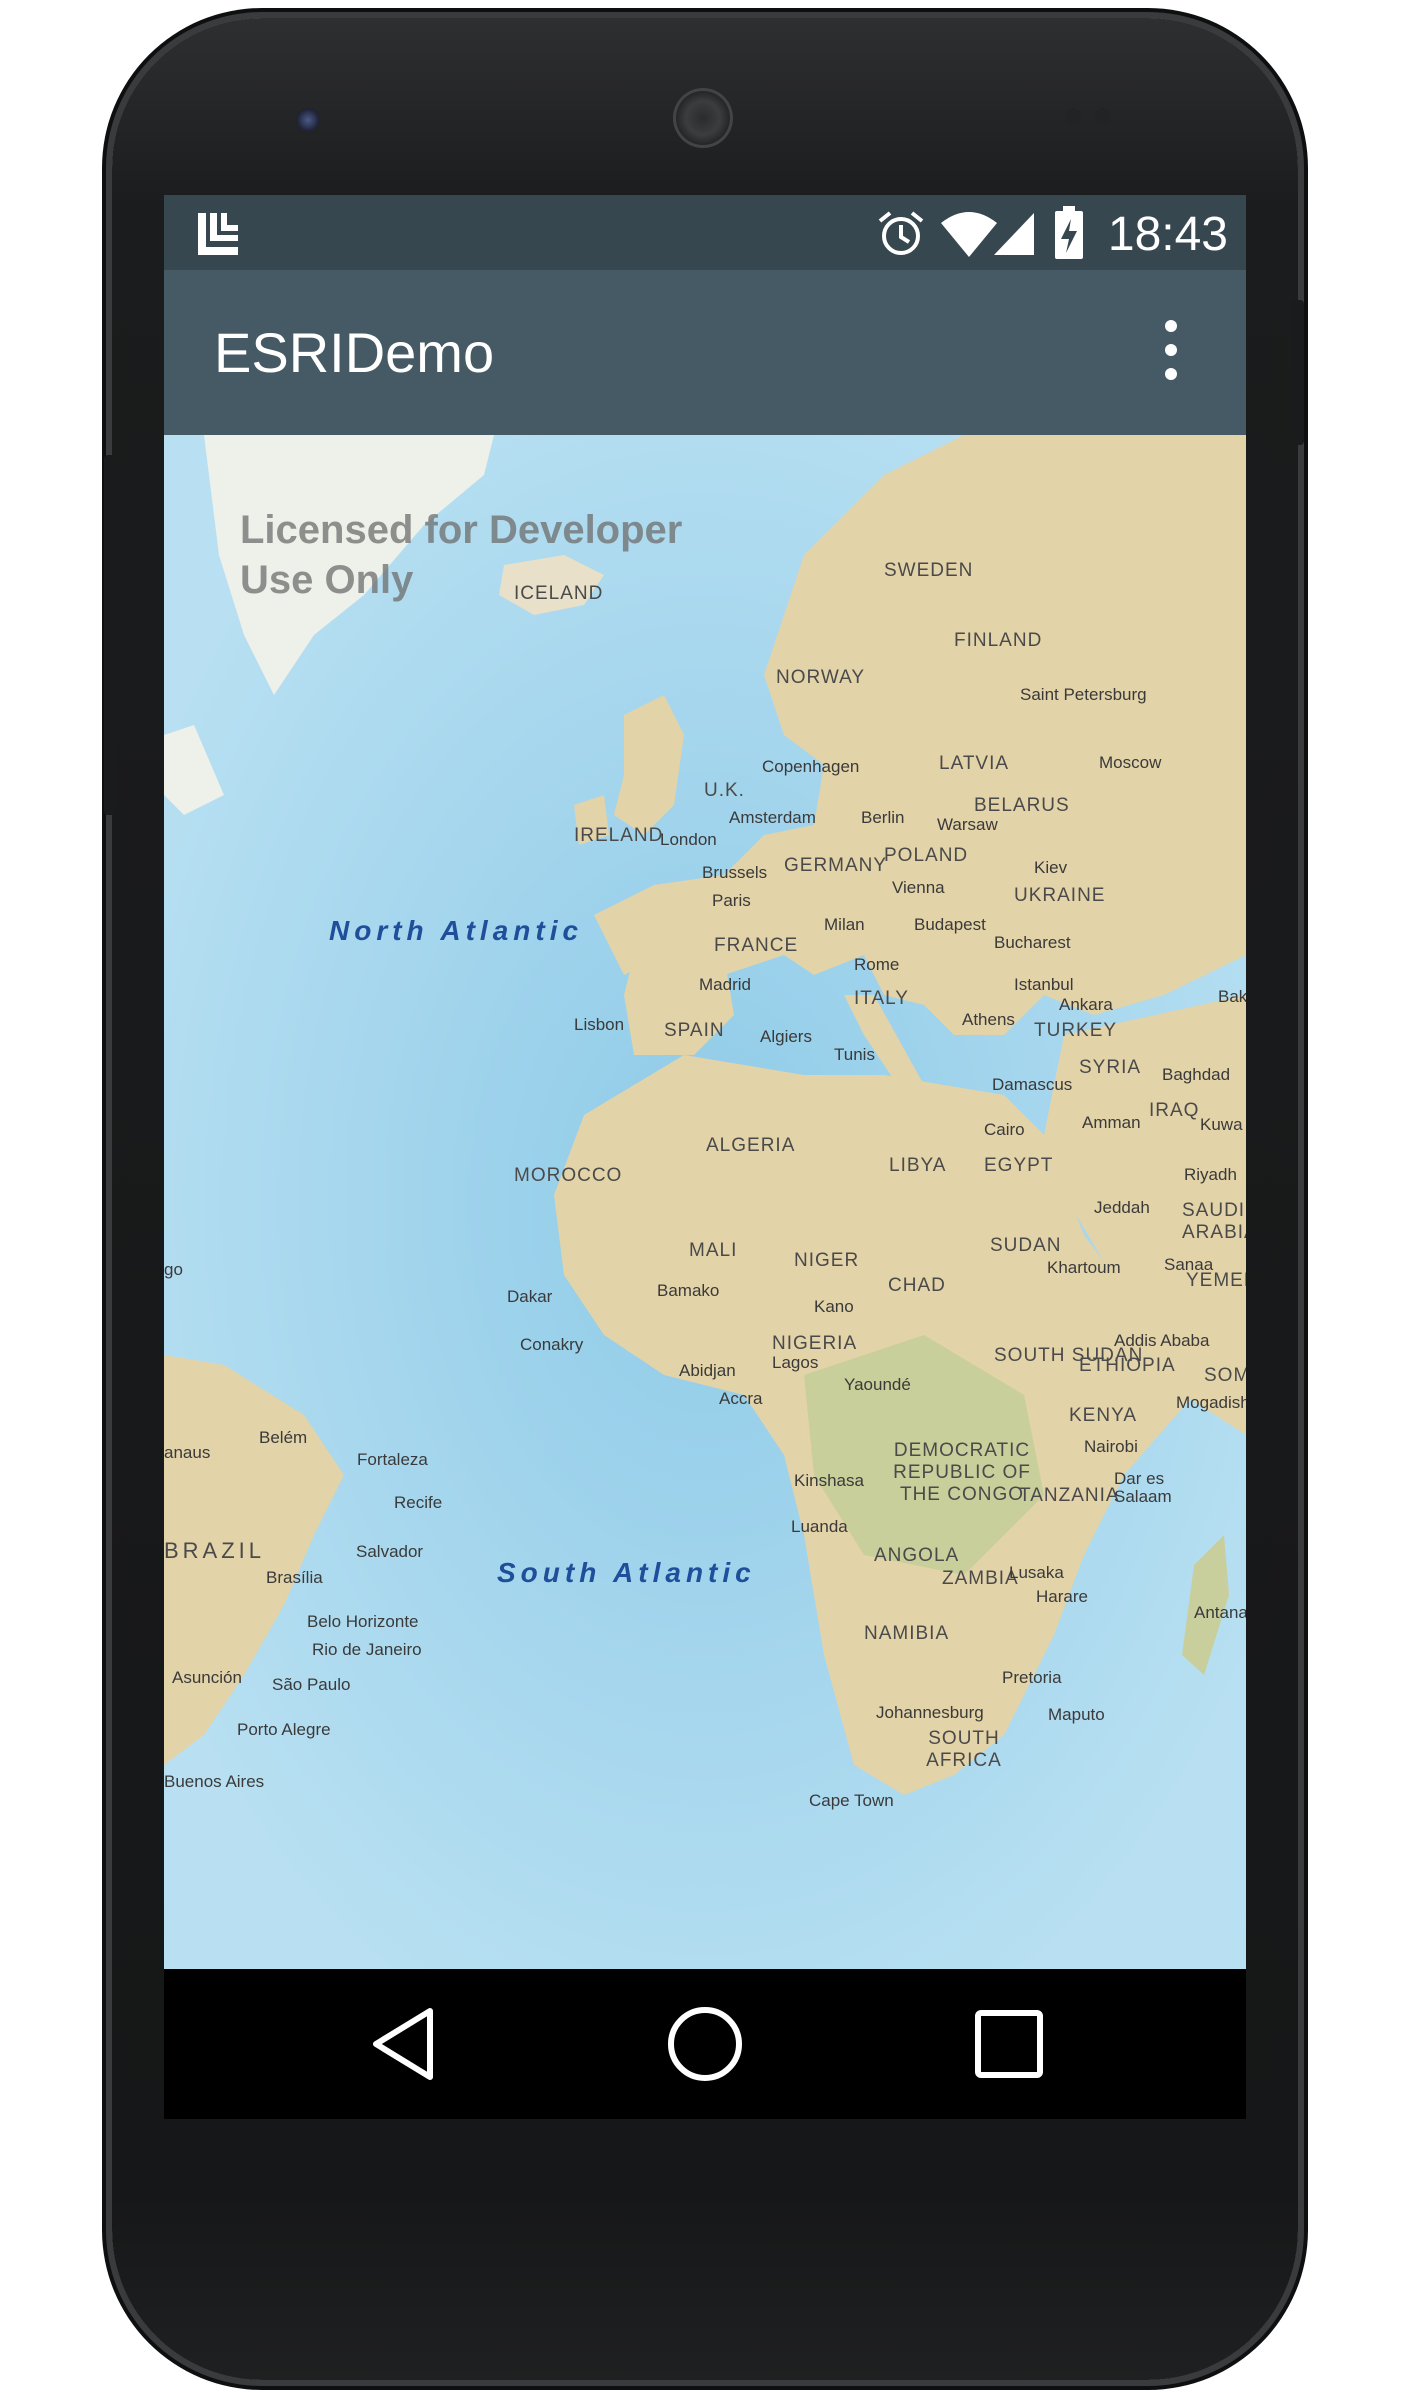  I want to click on city-label: Belo Horizonte, so click(363, 1621).